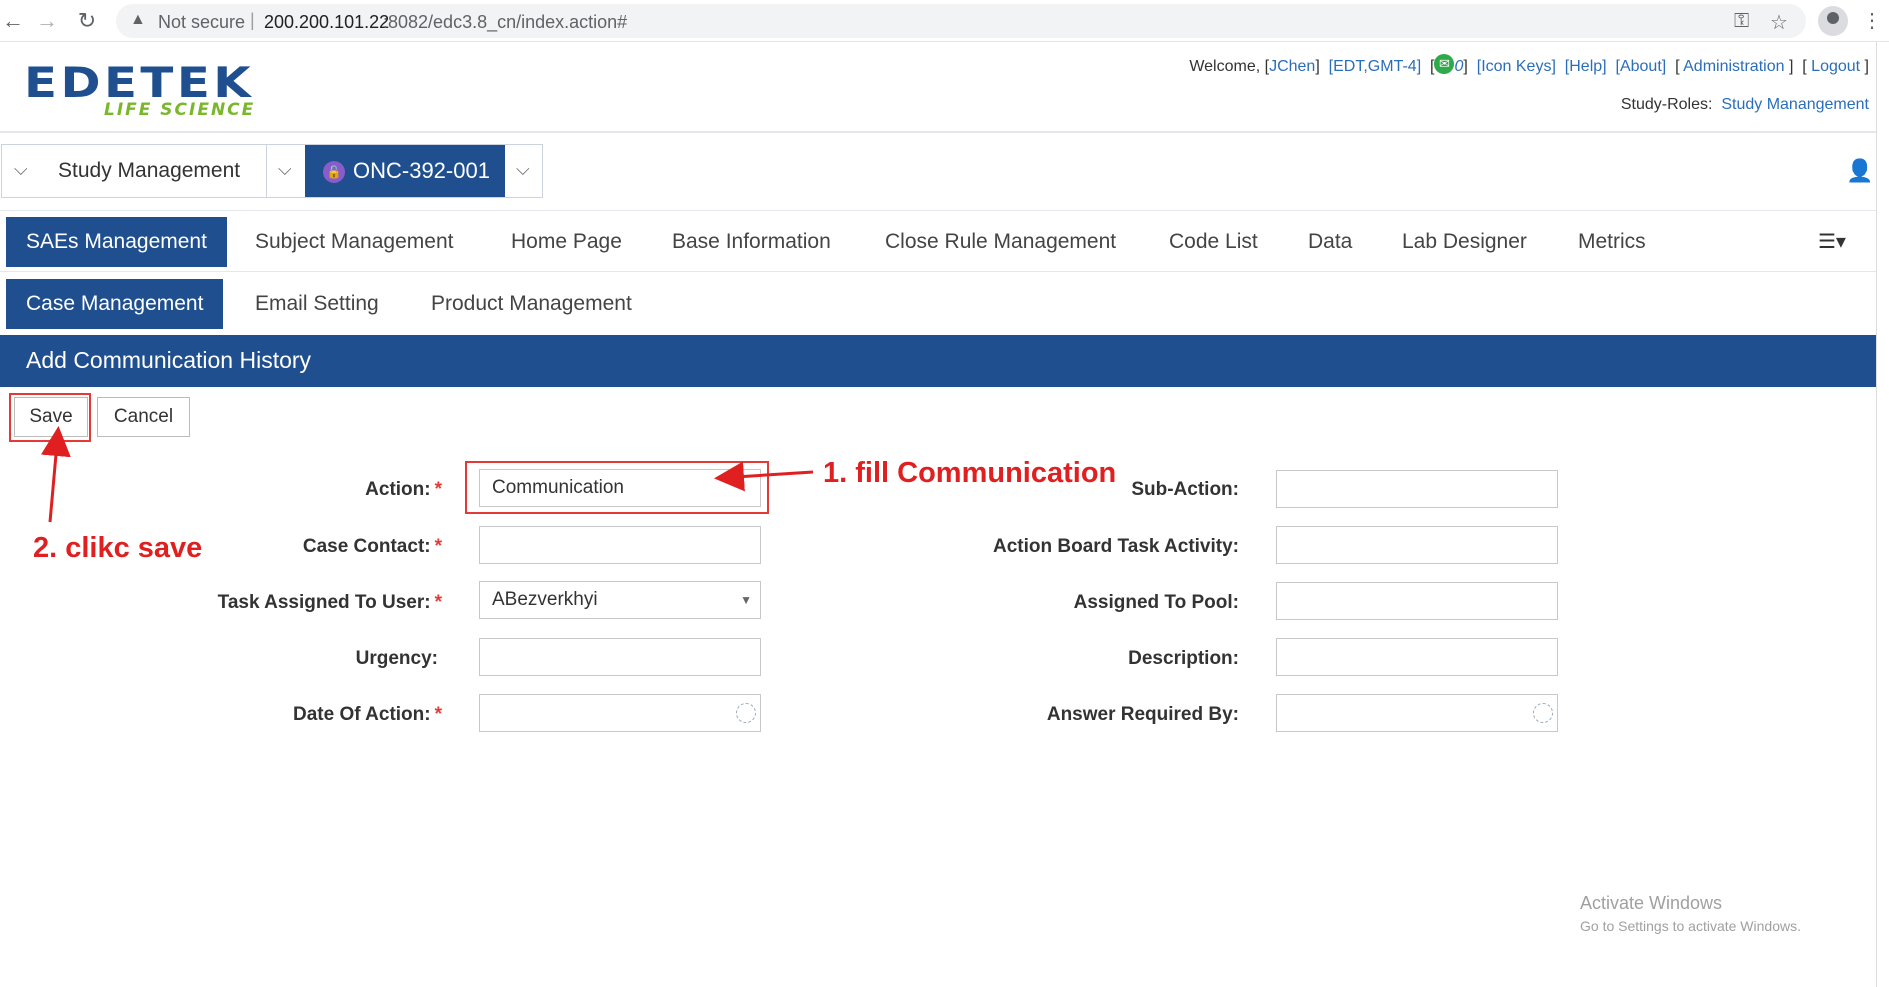 The width and height of the screenshot is (1889, 987). What do you see at coordinates (1690, 926) in the screenshot?
I see `watermark-subtitle: Go to Settings to activate Windows.` at bounding box center [1690, 926].